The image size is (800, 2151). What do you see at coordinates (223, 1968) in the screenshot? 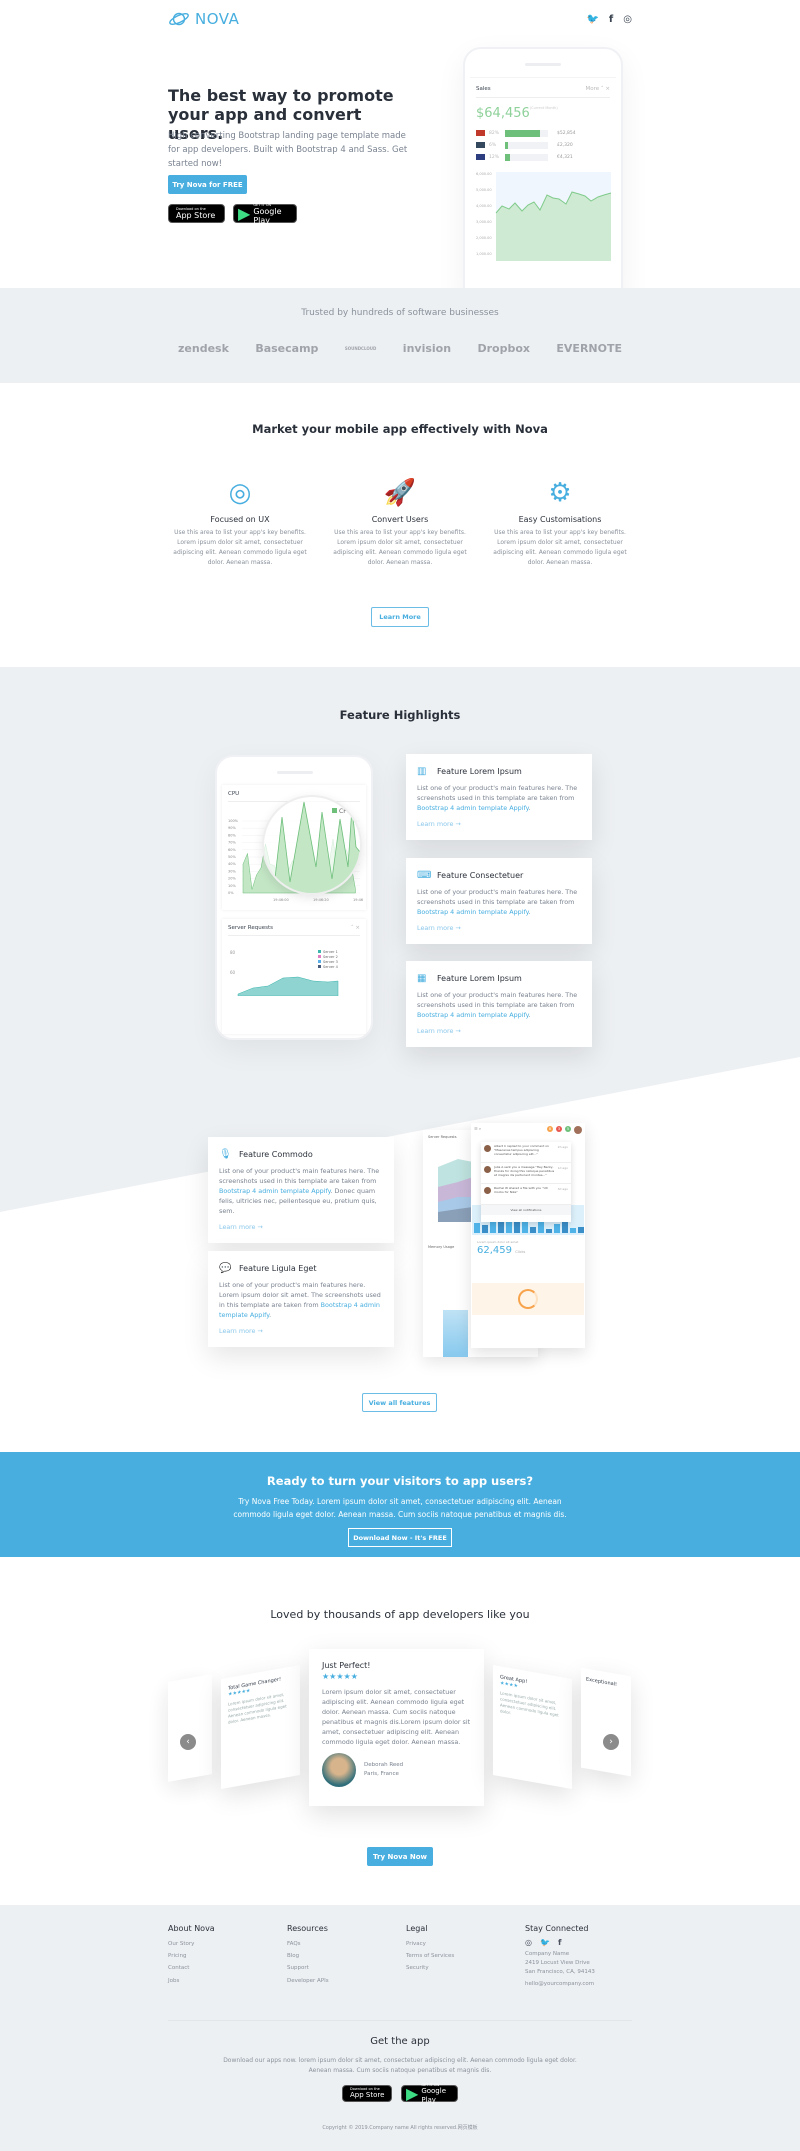
I see `footer-link: Contact` at bounding box center [223, 1968].